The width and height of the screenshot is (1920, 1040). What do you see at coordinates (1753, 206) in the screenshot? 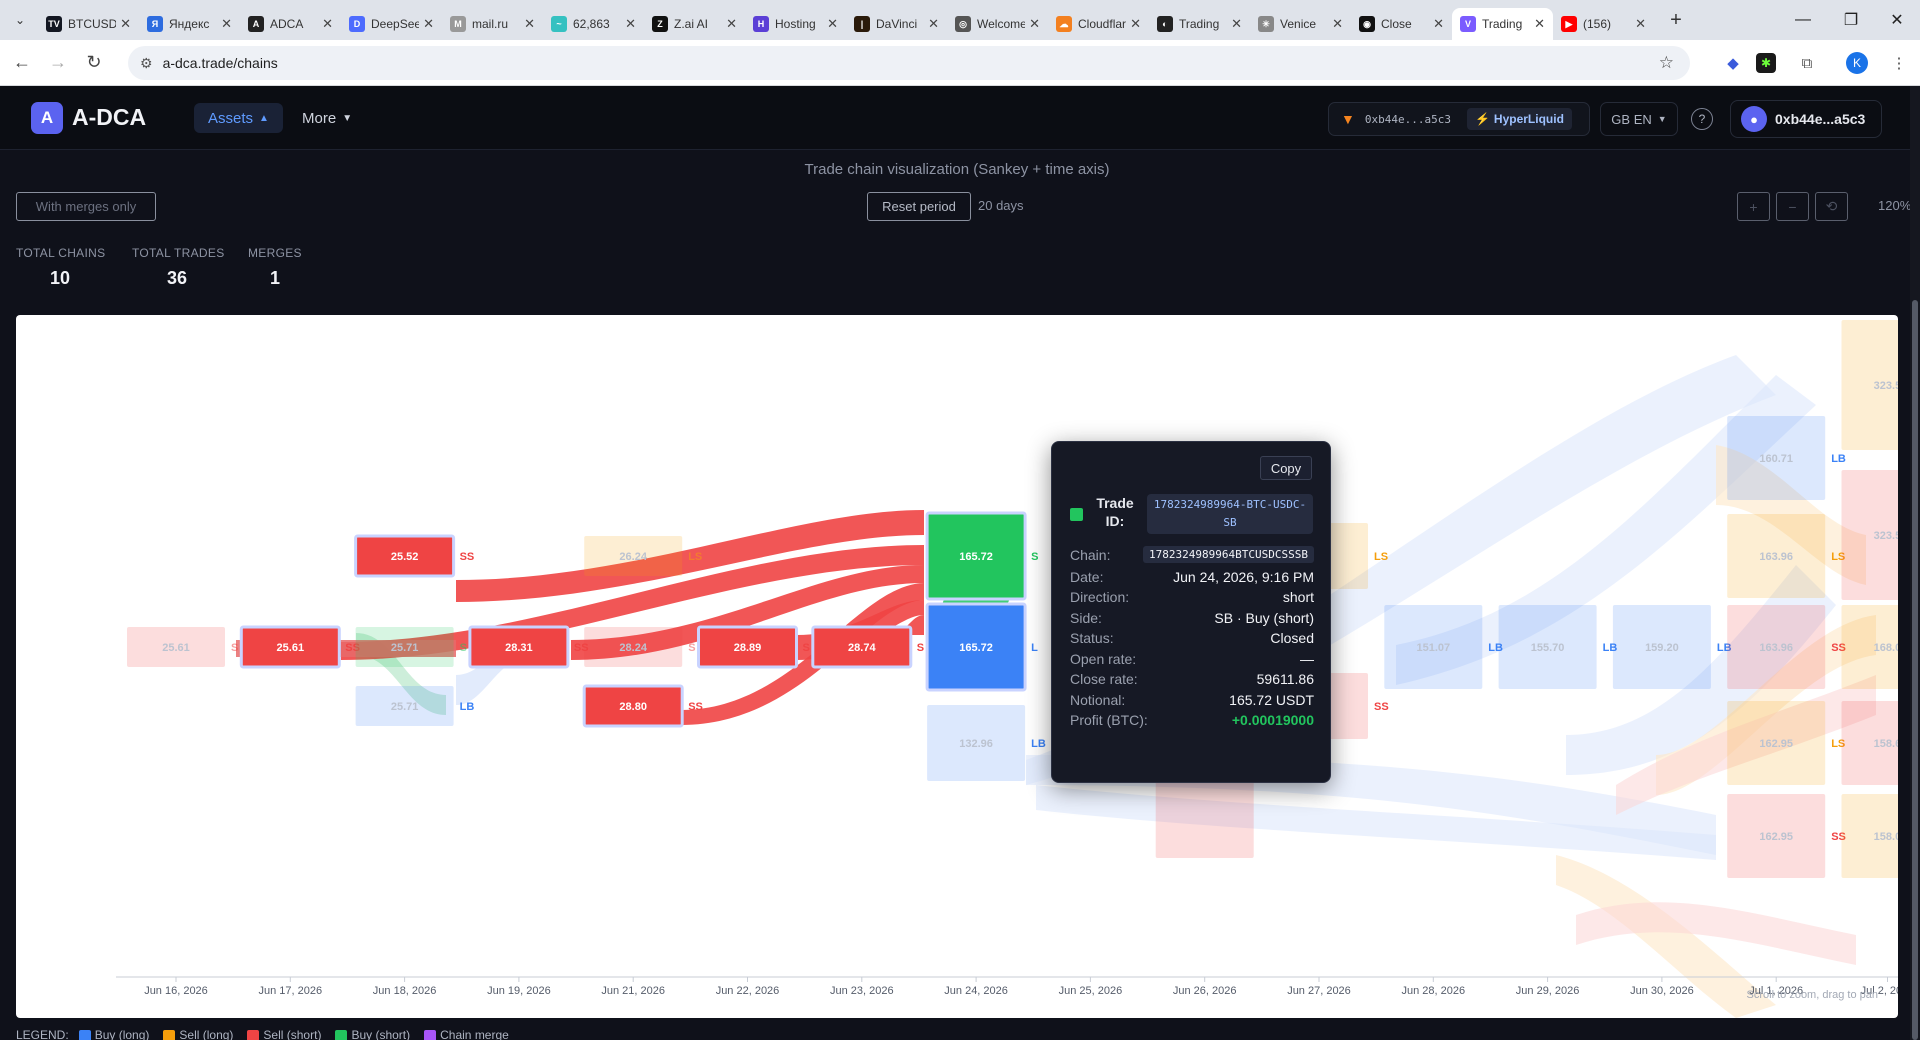
I see `zoom-in-button: +` at bounding box center [1753, 206].